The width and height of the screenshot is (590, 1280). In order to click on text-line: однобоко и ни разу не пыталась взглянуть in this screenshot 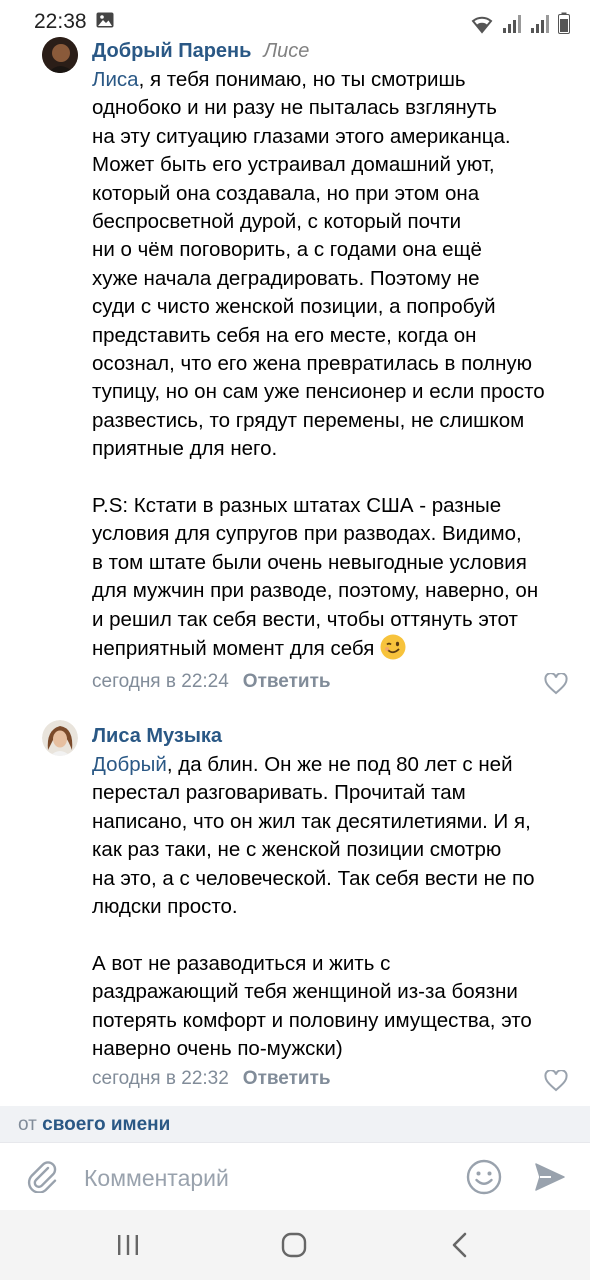, I will do `click(294, 108)`.